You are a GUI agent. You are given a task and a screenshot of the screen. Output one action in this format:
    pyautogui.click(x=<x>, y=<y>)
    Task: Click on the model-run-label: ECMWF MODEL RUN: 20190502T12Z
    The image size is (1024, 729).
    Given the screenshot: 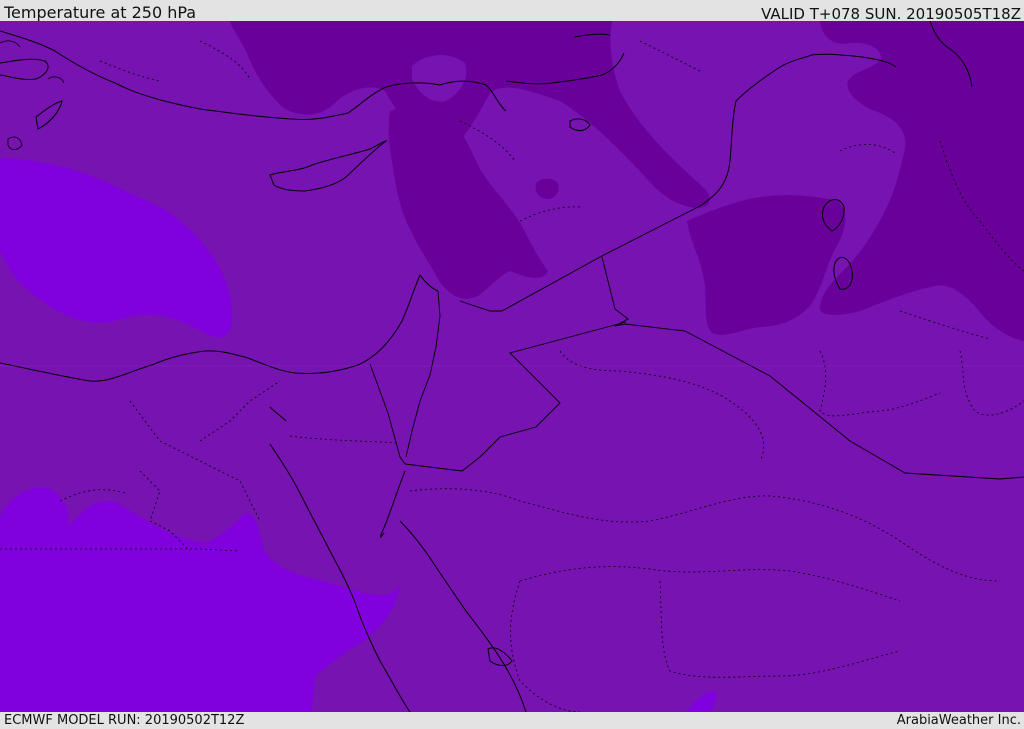 What is the action you would take?
    pyautogui.click(x=124, y=720)
    